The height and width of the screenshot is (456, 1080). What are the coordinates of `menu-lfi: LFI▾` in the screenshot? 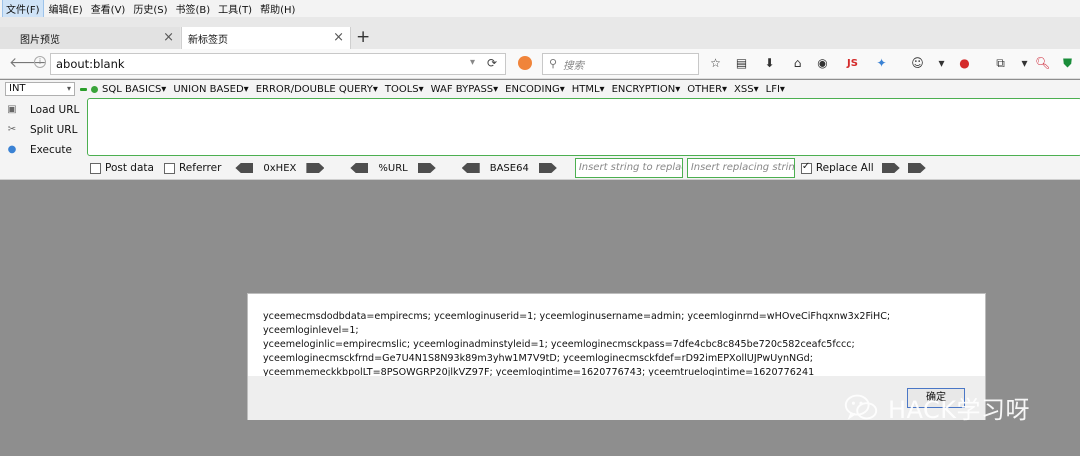 It's located at (775, 89).